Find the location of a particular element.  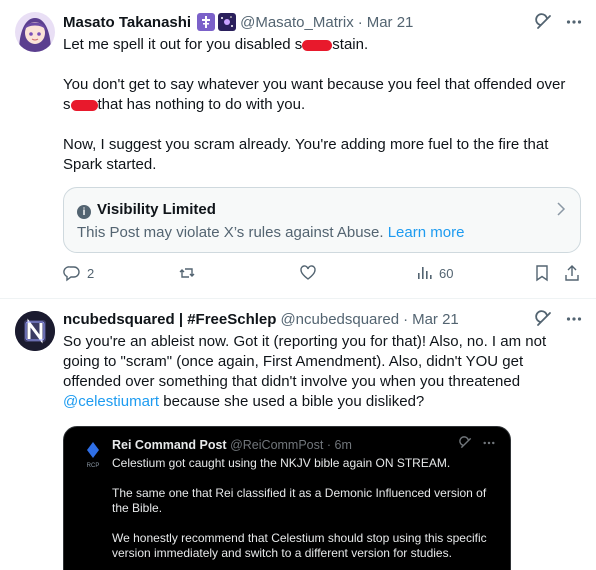

mention-link: @celestiumart is located at coordinates (111, 401).